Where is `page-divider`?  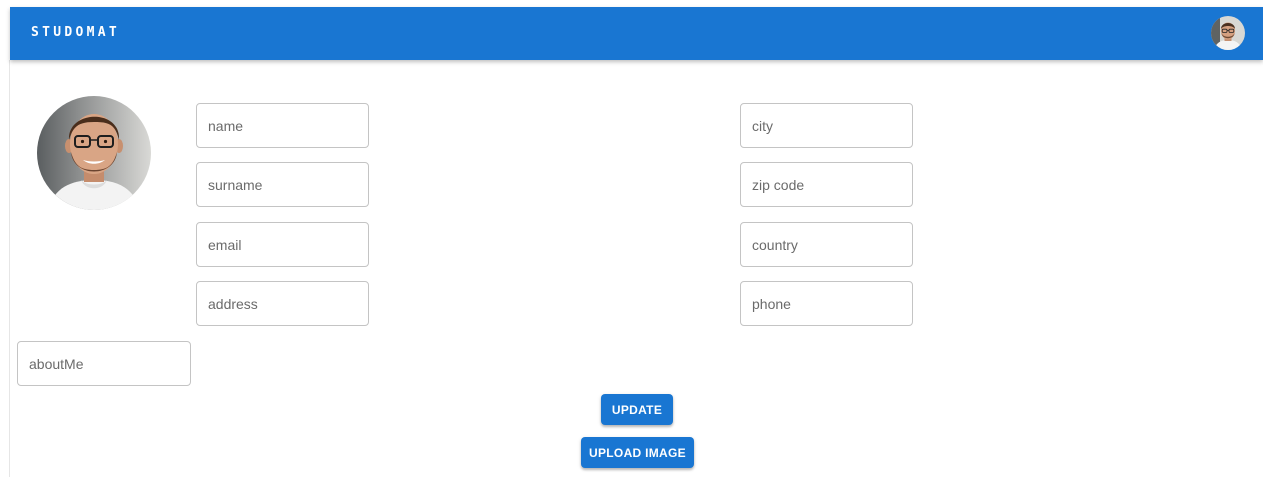
page-divider is located at coordinates (9, 268).